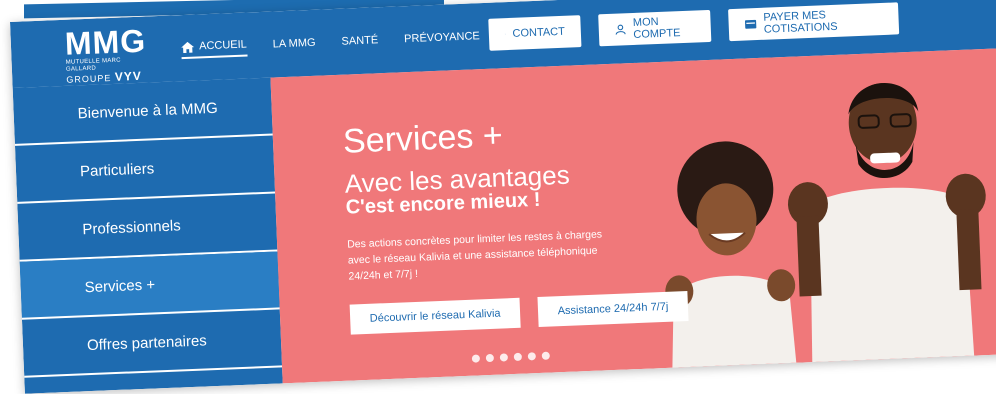 This screenshot has width=996, height=394. I want to click on sidebar-item-label: Particuliers, so click(117, 170).